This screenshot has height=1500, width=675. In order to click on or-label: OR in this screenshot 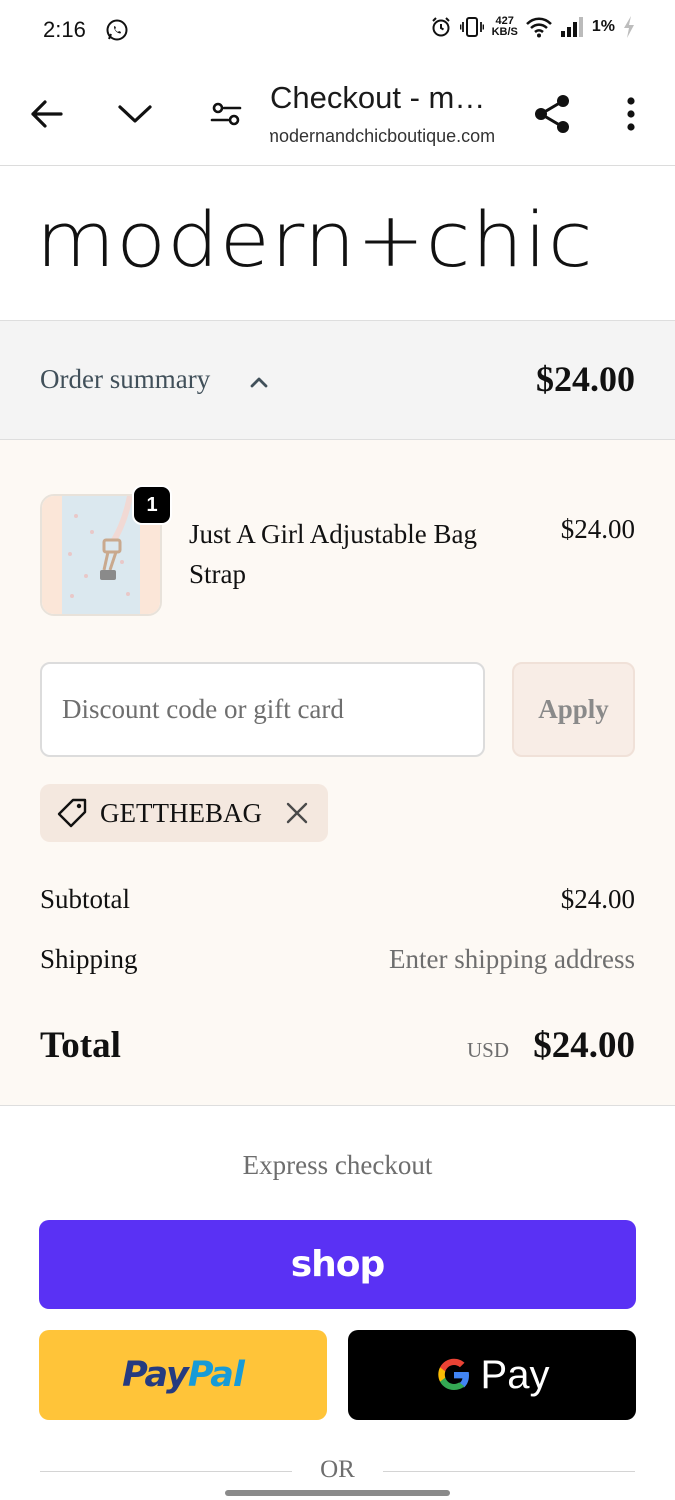, I will do `click(337, 1469)`.